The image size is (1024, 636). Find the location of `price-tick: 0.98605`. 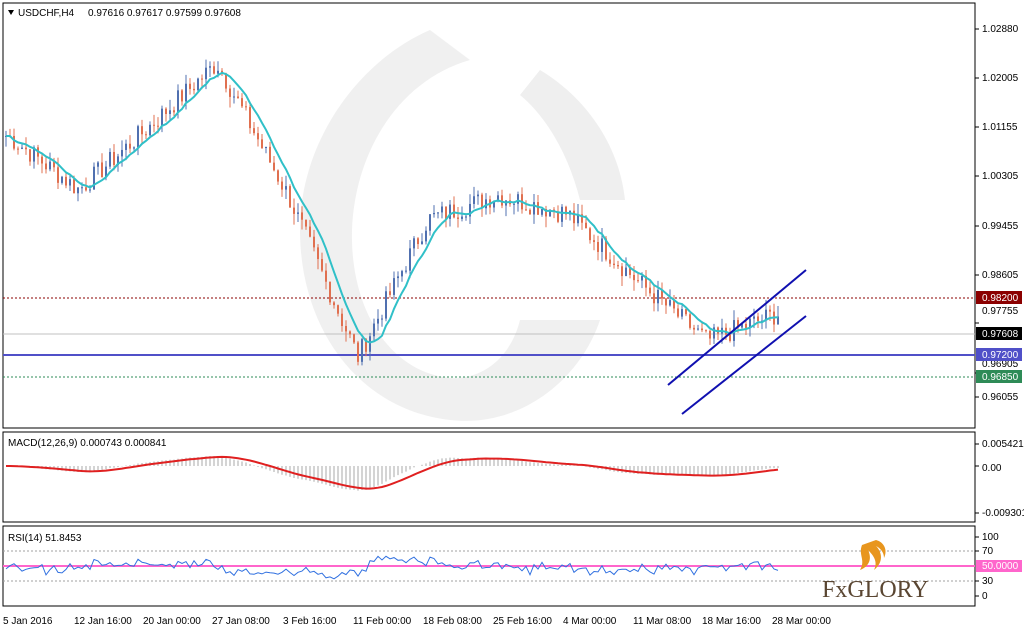

price-tick: 0.98605 is located at coordinates (1000, 275).